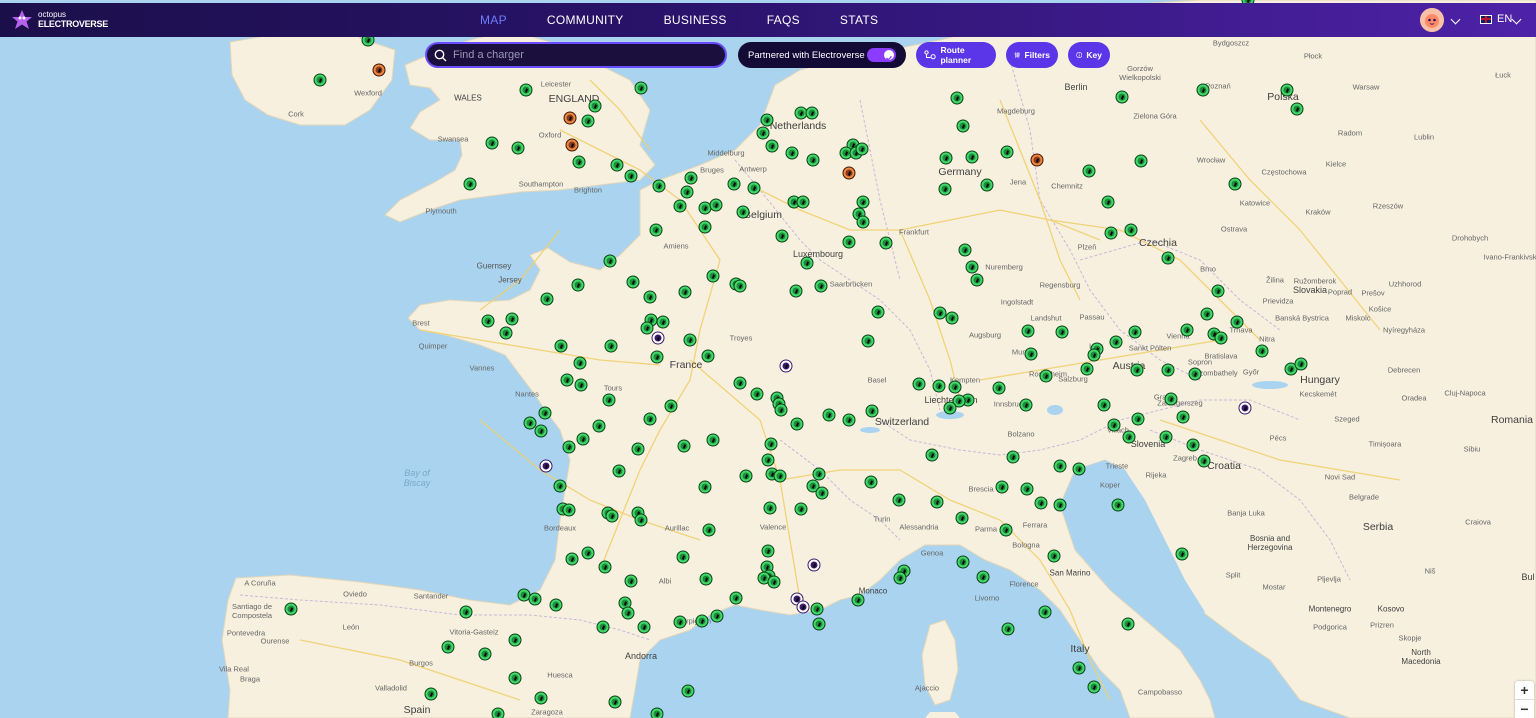 The width and height of the screenshot is (1536, 718). What do you see at coordinates (1032, 55) in the screenshot?
I see `filters-button: Filters` at bounding box center [1032, 55].